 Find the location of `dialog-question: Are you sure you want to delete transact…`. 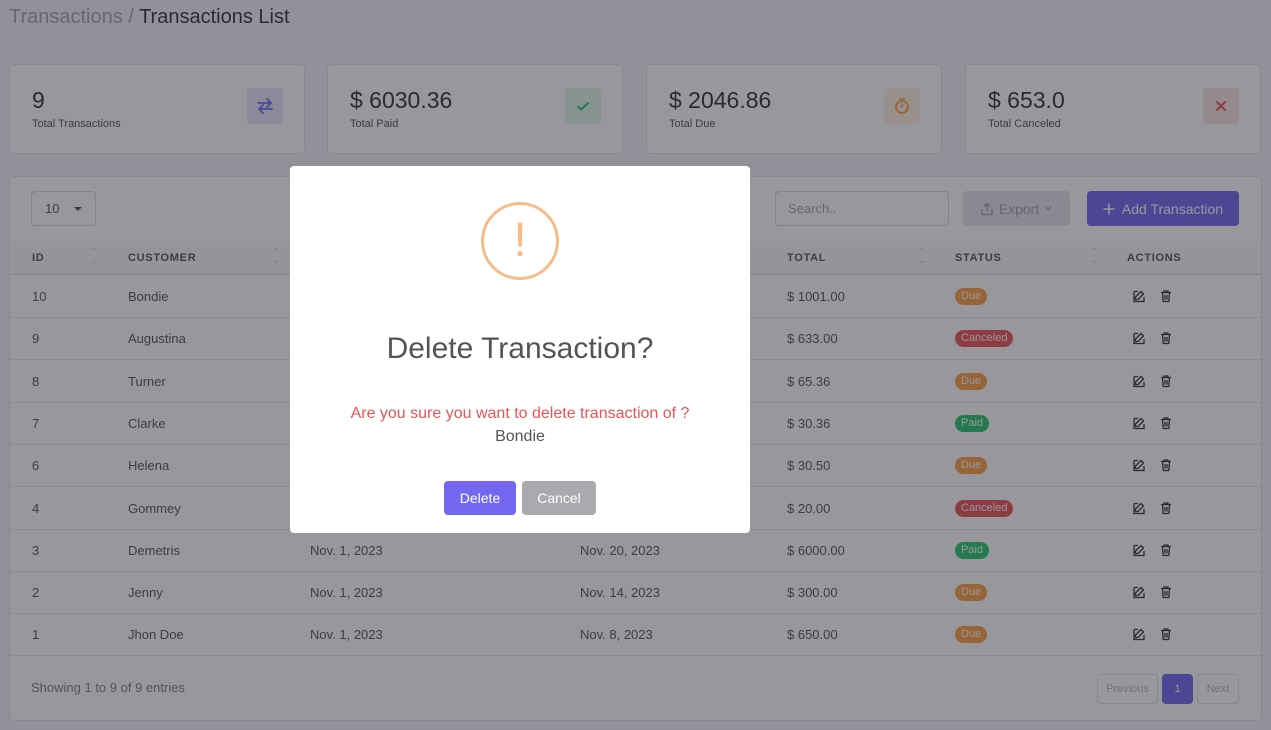

dialog-question: Are you sure you want to delete transact… is located at coordinates (520, 413).